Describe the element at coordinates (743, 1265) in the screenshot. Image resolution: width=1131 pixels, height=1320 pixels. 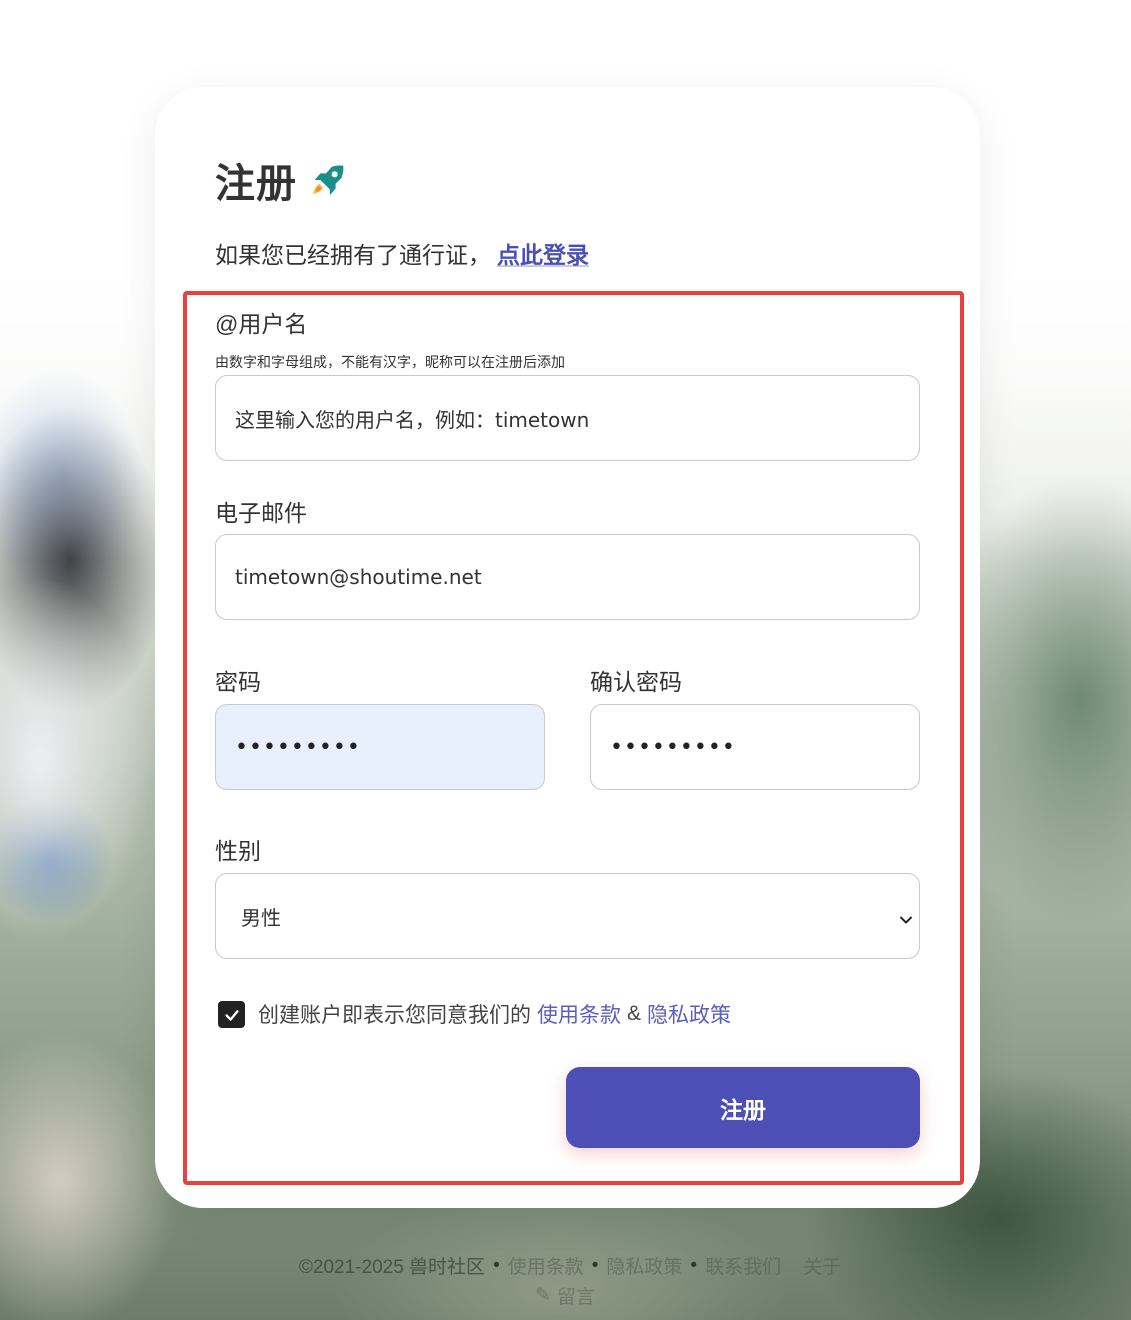
I see `footer-link-contact: 联系我们` at that location.